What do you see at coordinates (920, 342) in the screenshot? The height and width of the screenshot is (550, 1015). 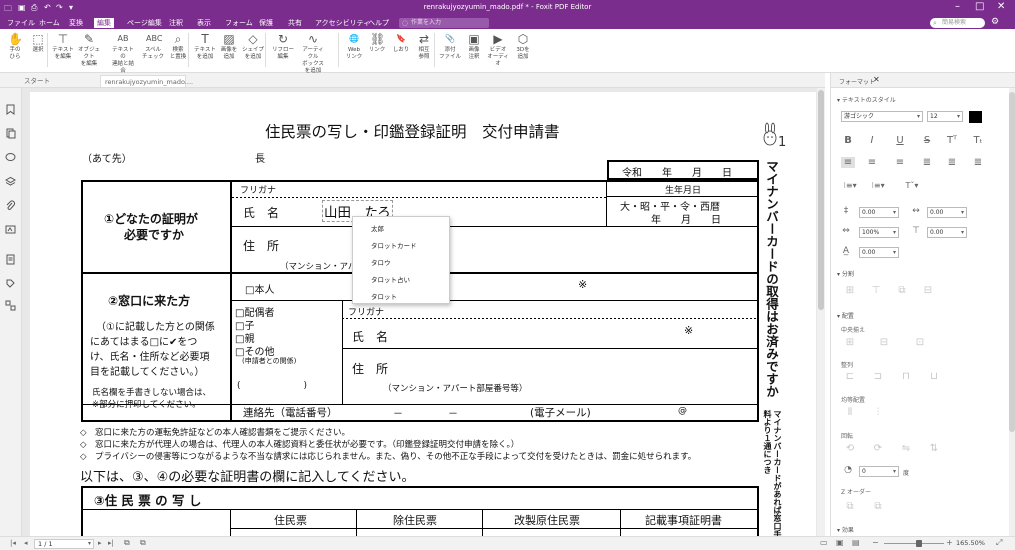 I see `center-icon-3: ⊡` at bounding box center [920, 342].